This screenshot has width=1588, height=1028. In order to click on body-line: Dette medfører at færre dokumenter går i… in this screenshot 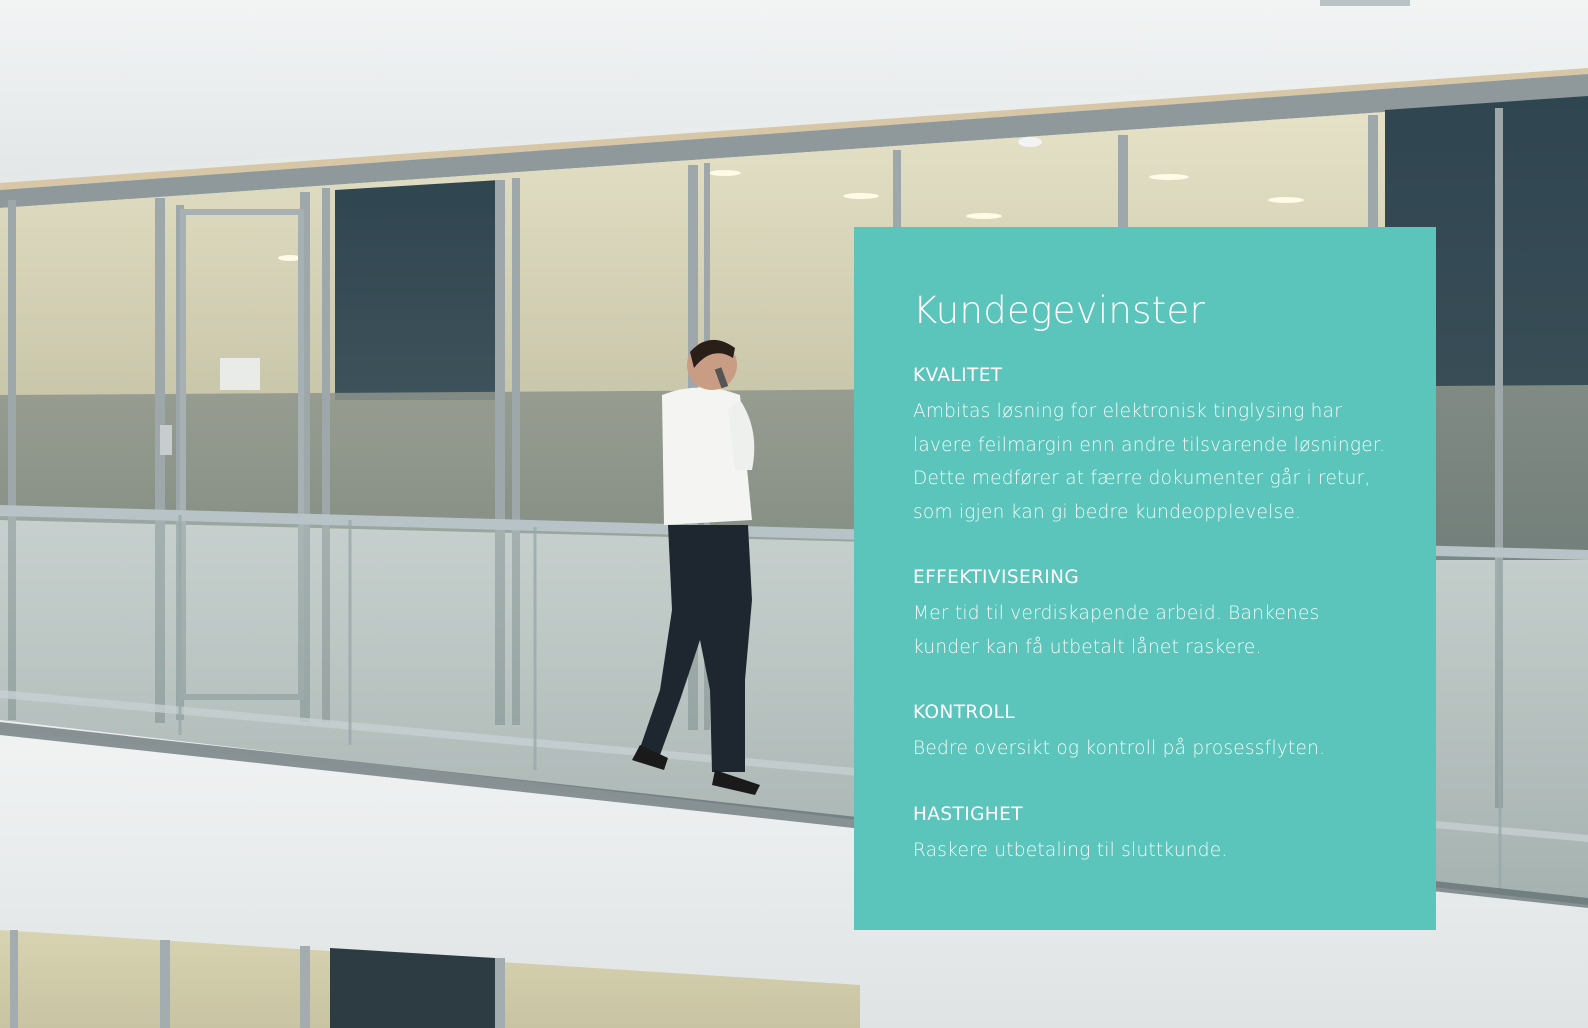, I will do `click(1142, 478)`.